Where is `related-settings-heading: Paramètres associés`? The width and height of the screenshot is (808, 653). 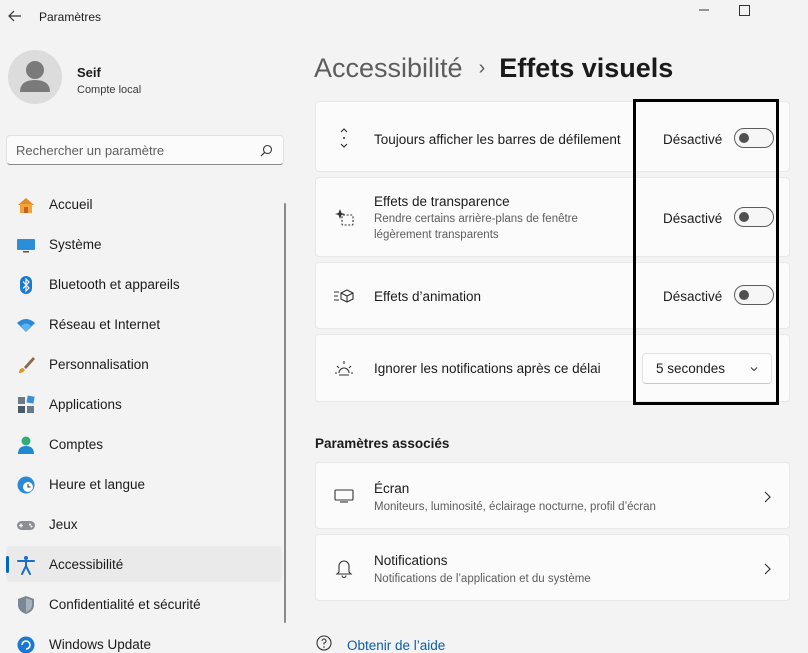 related-settings-heading: Paramètres associés is located at coordinates (382, 443).